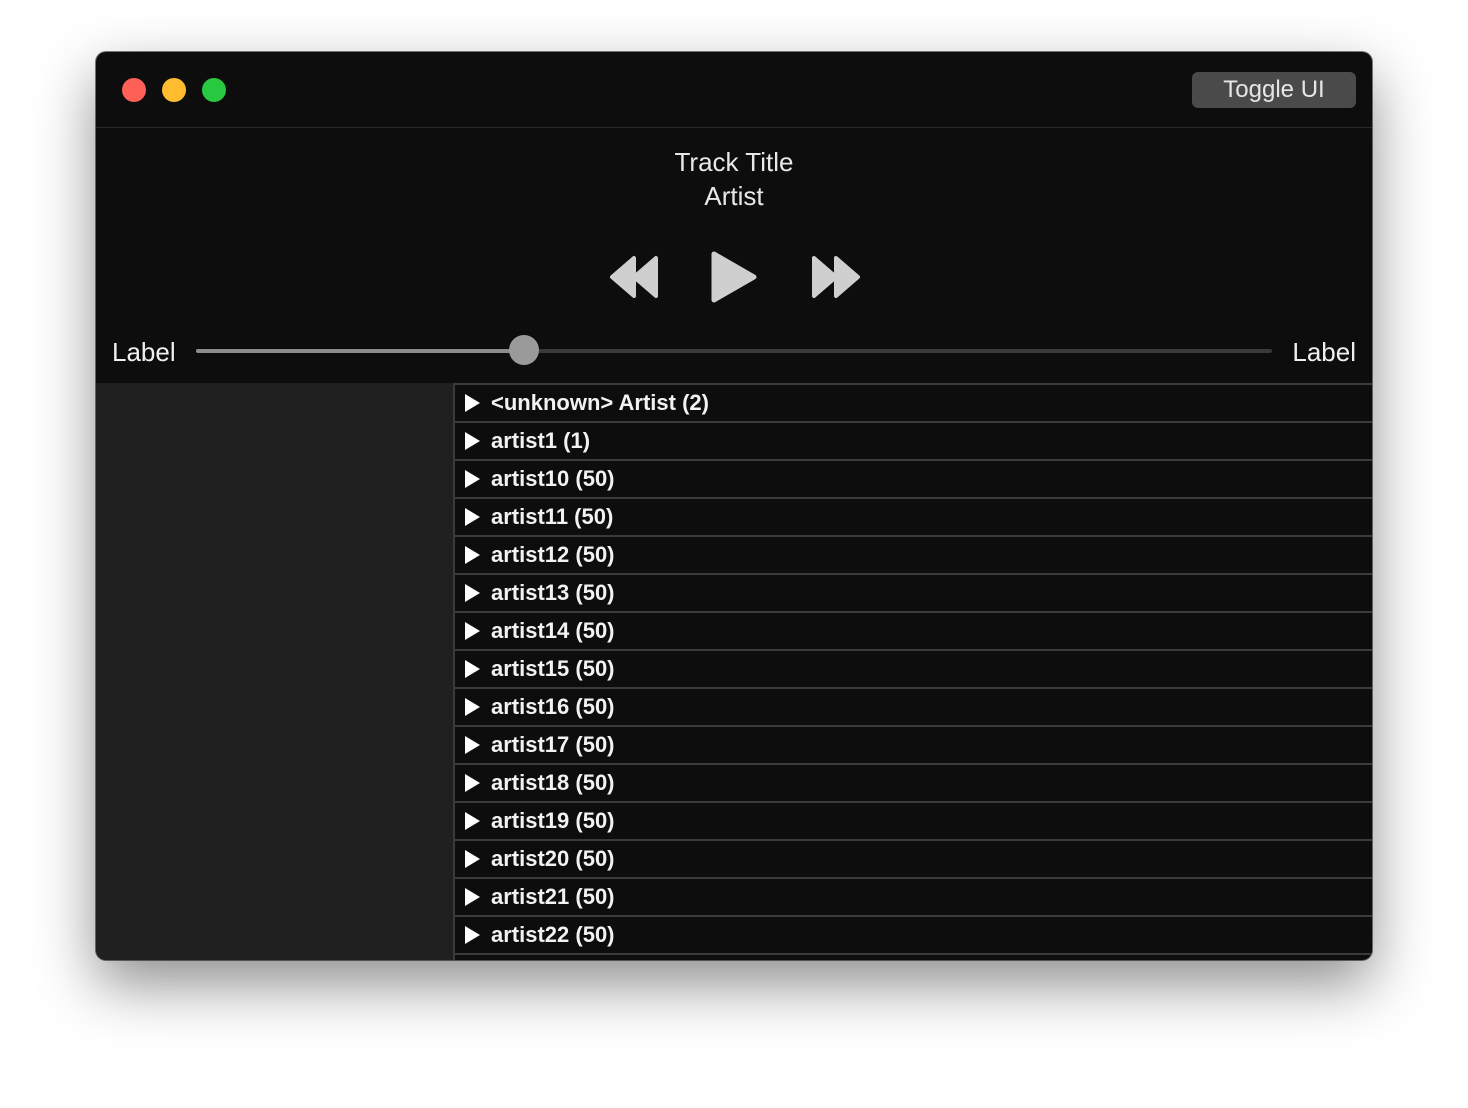 This screenshot has width=1468, height=1108. Describe the element at coordinates (553, 478) in the screenshot. I see `list-item-label: artist10 (50)` at that location.